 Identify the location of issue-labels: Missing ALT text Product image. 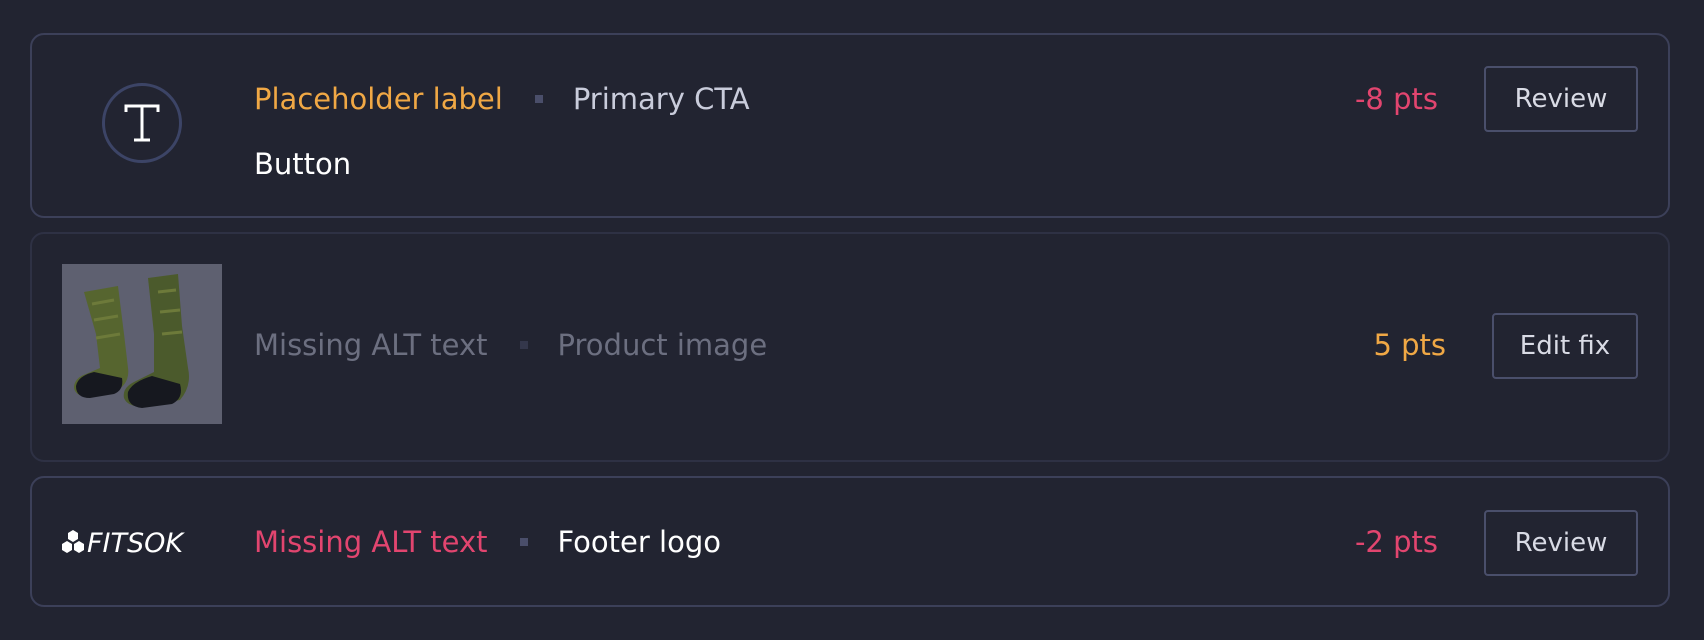
(510, 345).